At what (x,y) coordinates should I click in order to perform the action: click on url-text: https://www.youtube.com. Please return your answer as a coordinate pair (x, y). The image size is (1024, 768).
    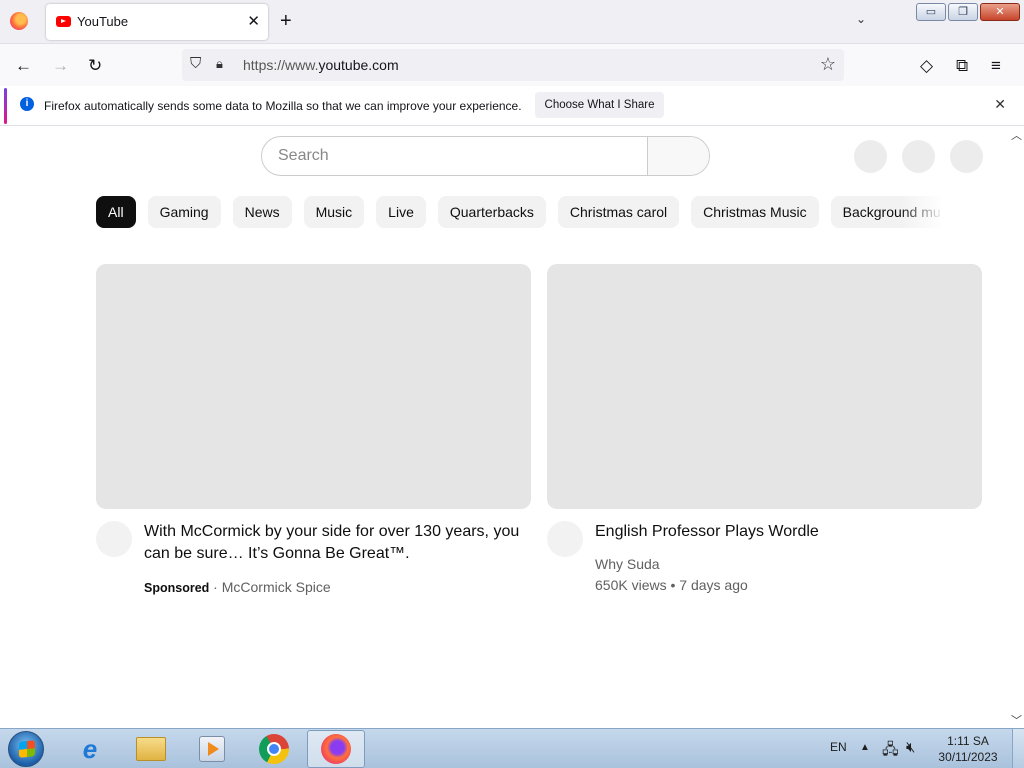
    Looking at the image, I should click on (321, 65).